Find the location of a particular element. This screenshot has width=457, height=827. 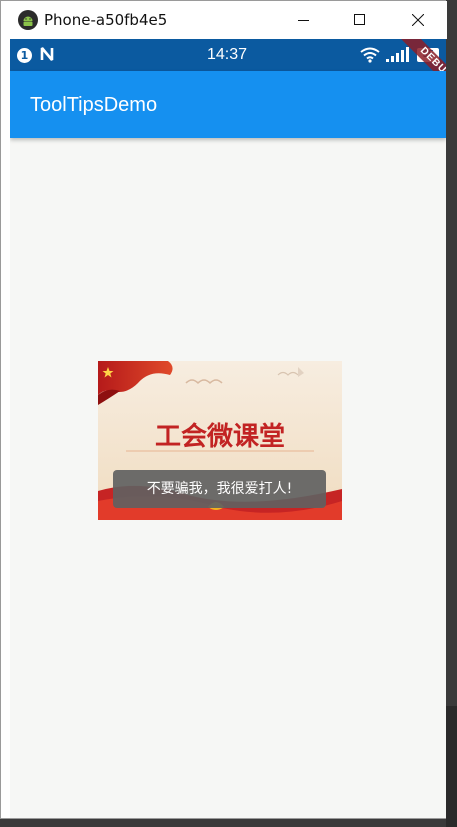

minimize-button is located at coordinates (304, 20).